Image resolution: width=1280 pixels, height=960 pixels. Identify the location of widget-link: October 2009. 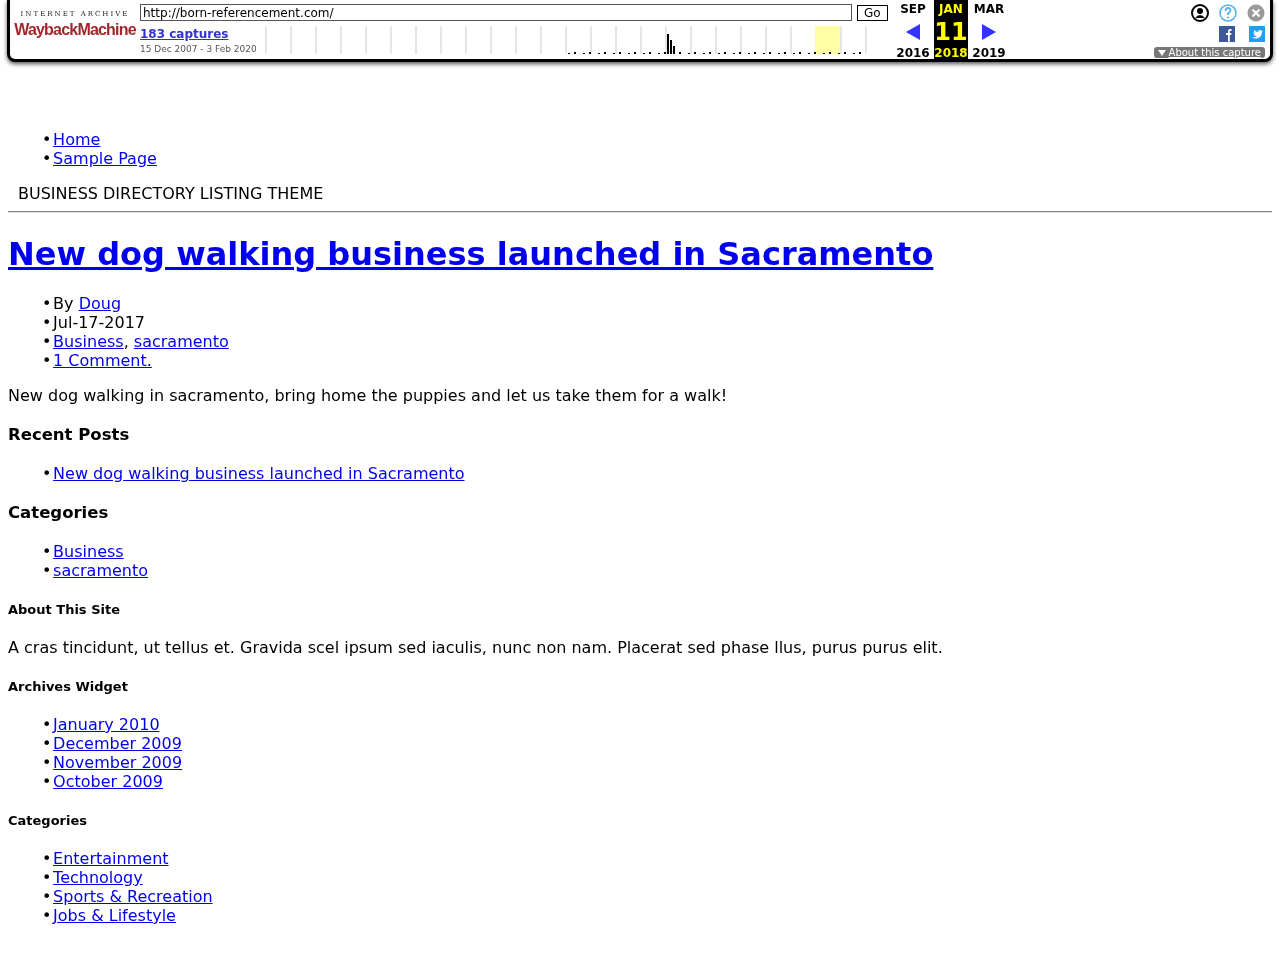
(108, 781).